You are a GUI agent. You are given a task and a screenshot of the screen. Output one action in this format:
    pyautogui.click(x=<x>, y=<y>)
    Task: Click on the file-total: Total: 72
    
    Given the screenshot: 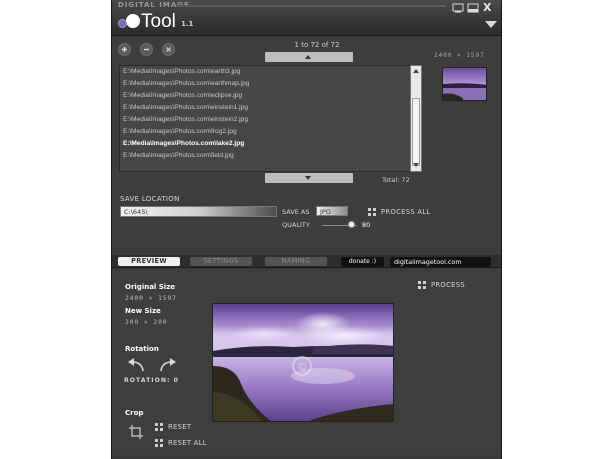 What is the action you would take?
    pyautogui.click(x=396, y=180)
    